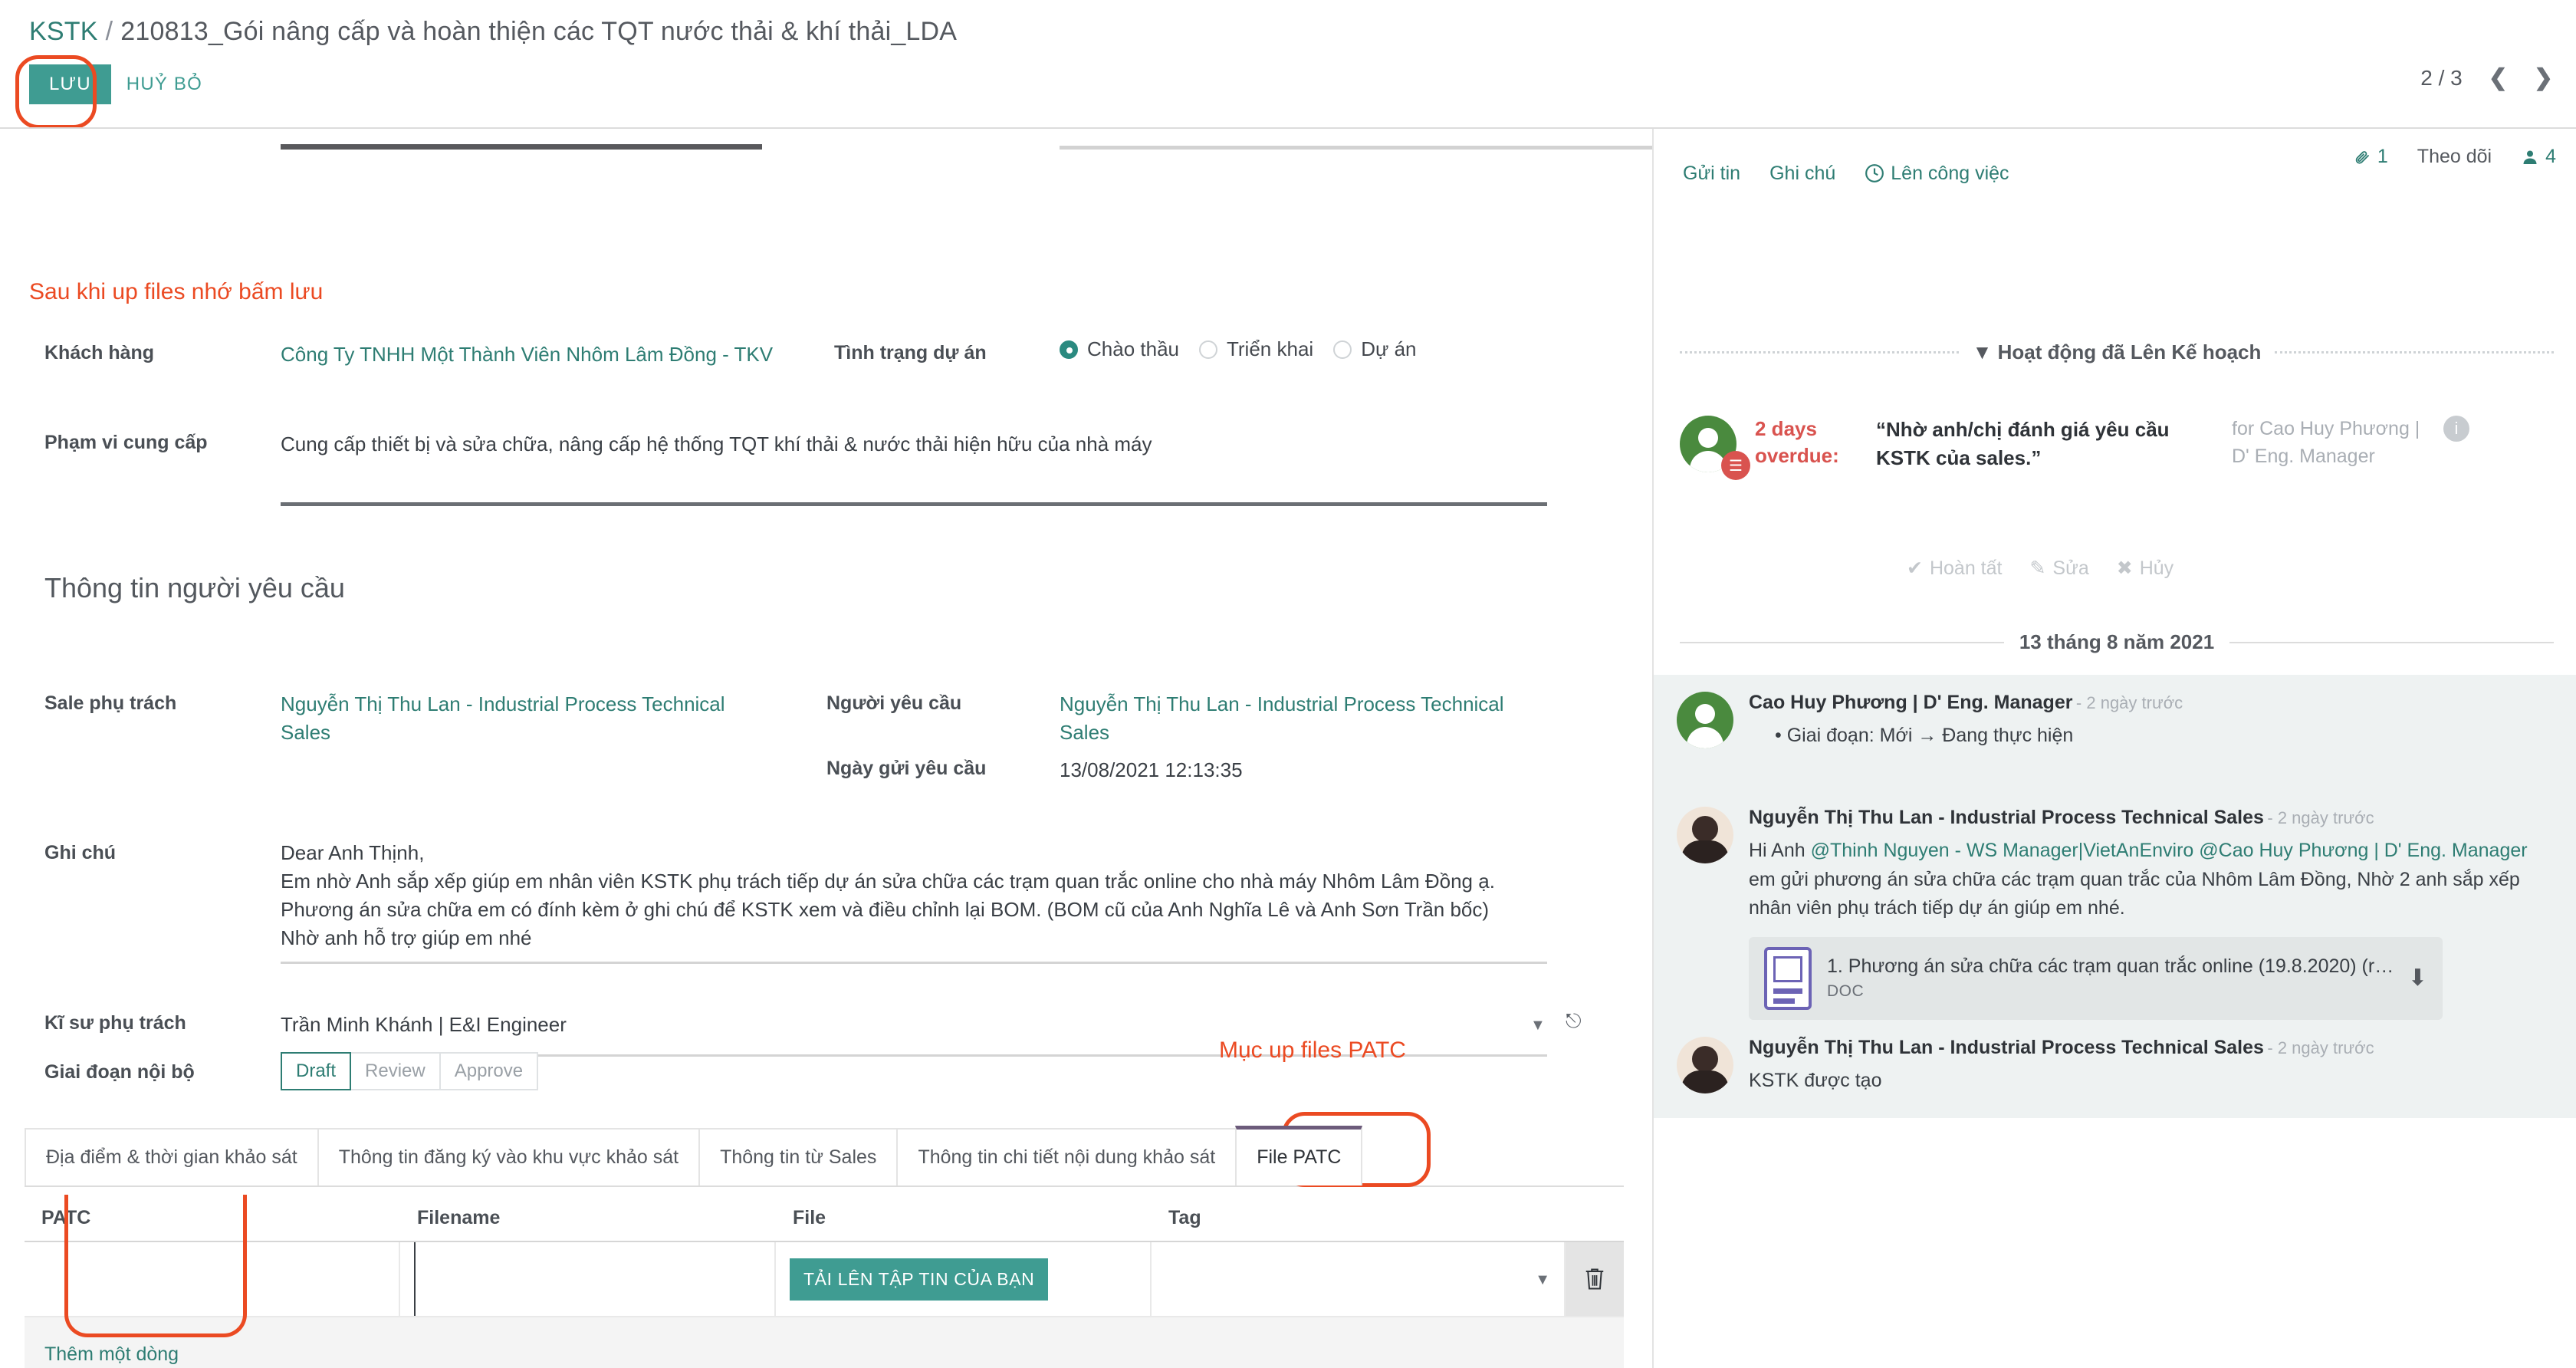 This screenshot has width=2576, height=1368. I want to click on tab-thong-tin-chi-tiet: Thông tin chi tiết nội dung khảo sát, so click(1067, 1156).